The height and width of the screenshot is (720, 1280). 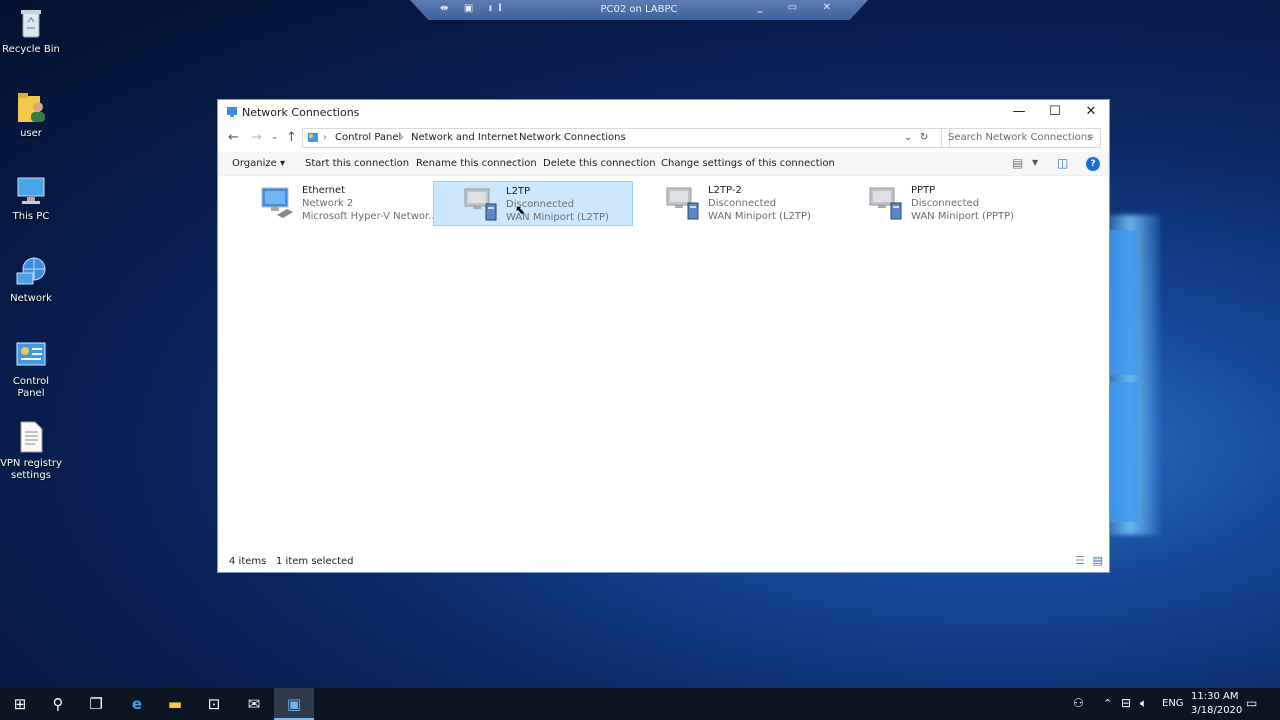 What do you see at coordinates (476, 163) in the screenshot?
I see `rename-connection-button: Rename this connection` at bounding box center [476, 163].